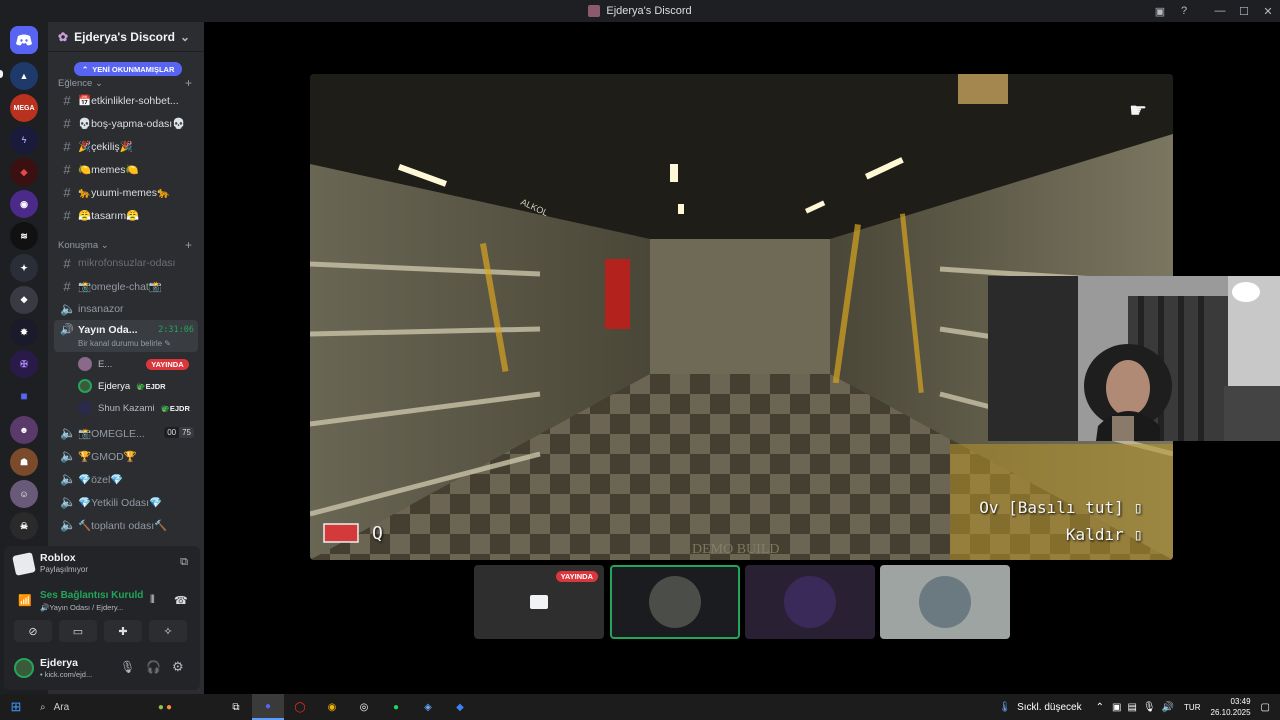 This screenshot has height=720, width=1280. Describe the element at coordinates (133, 364) in the screenshot. I see `voice-user-streamer: E... YAYINDA` at that location.